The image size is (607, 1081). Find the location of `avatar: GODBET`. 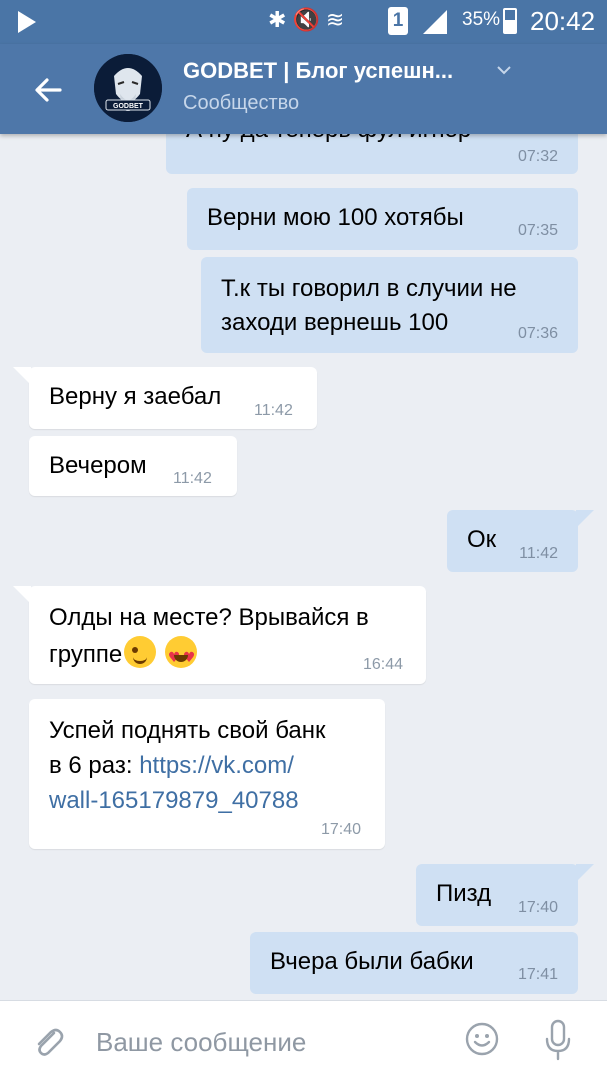

avatar: GODBET is located at coordinates (128, 88).